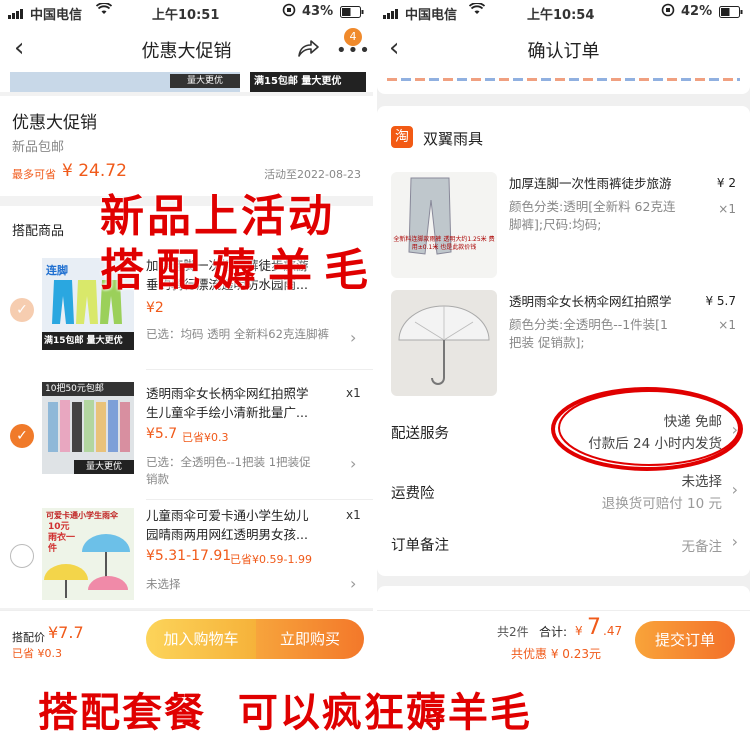 The height and width of the screenshot is (740, 750). Describe the element at coordinates (66, 632) in the screenshot. I see `bundle-price: ¥7.7` at that location.